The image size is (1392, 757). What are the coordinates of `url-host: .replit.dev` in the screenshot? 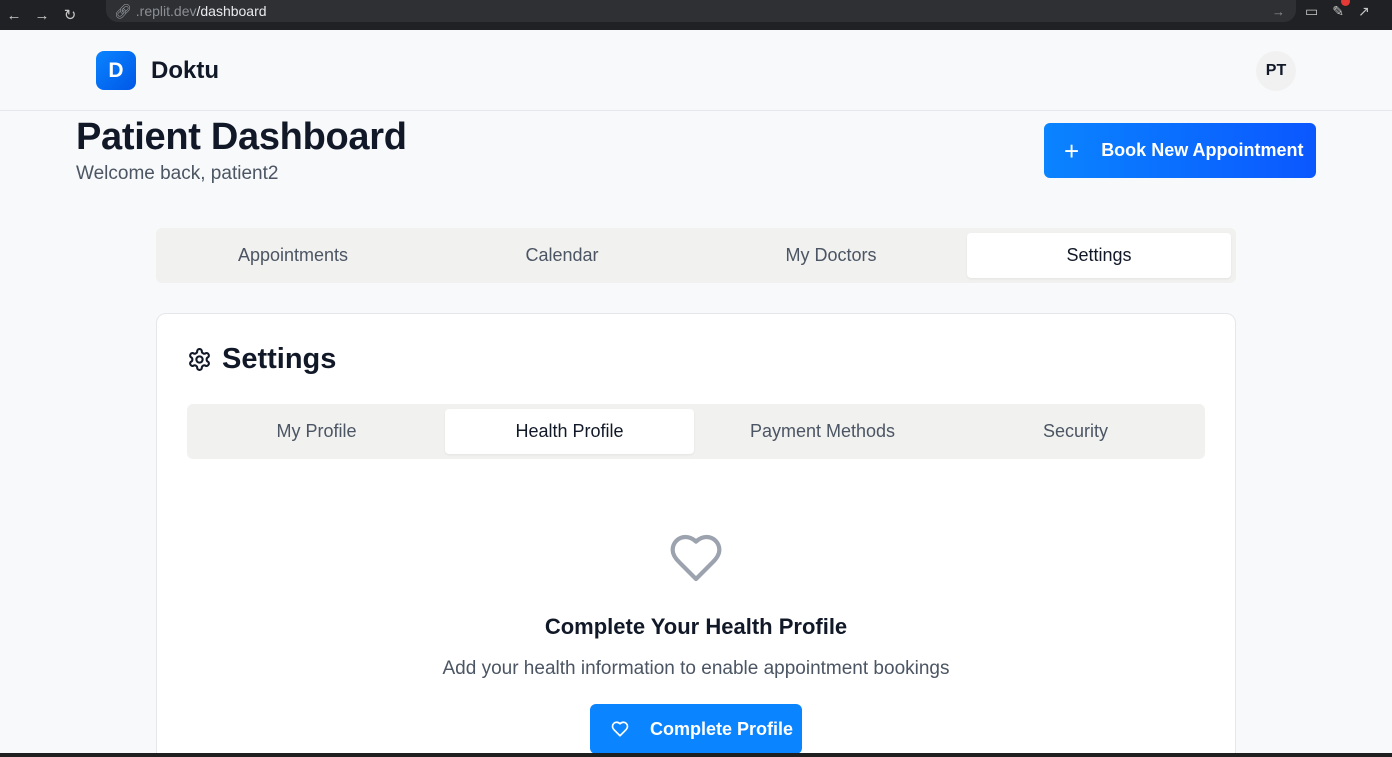 It's located at (166, 11).